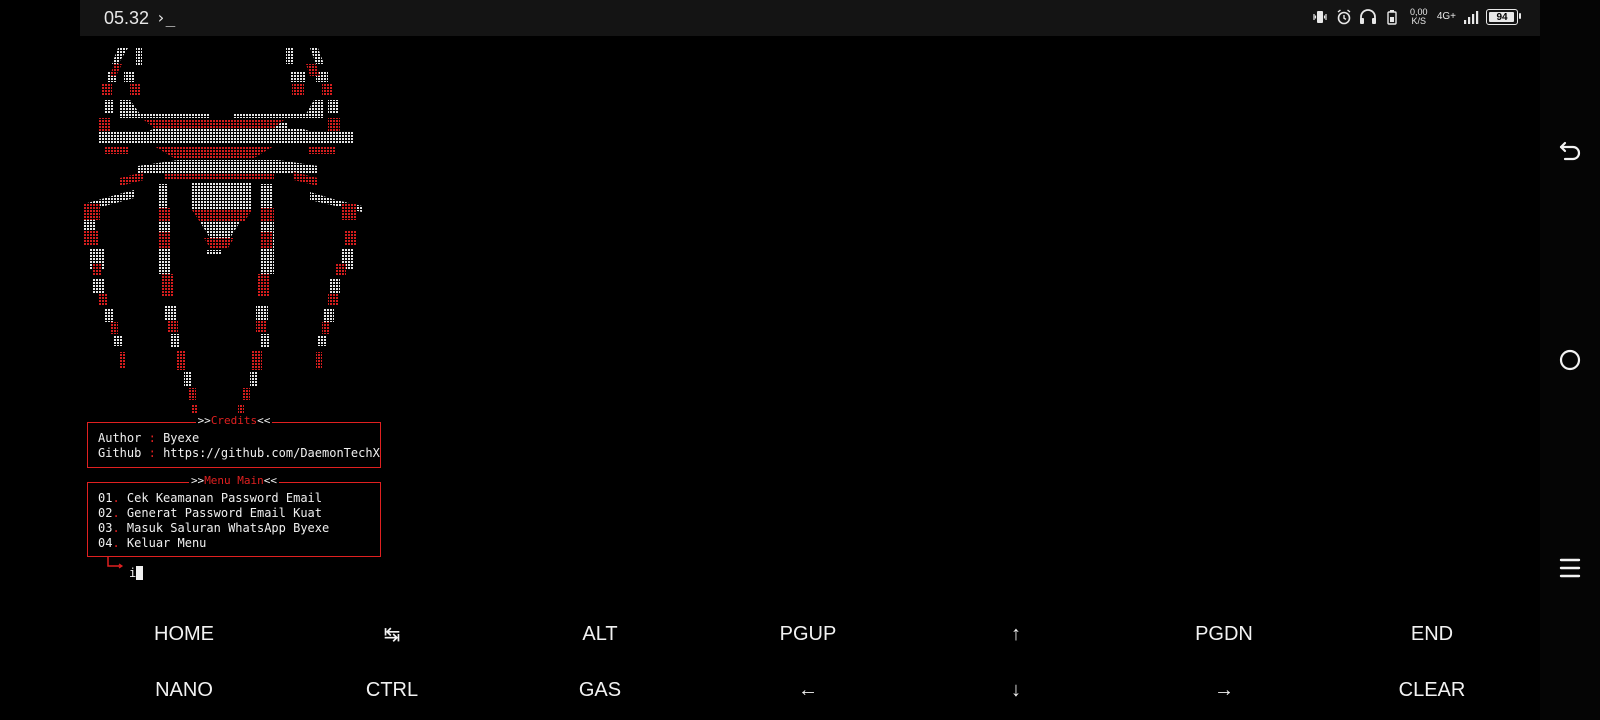 The height and width of the screenshot is (720, 1600). Describe the element at coordinates (115, 562) in the screenshot. I see `prompt-arrow-icon` at that location.